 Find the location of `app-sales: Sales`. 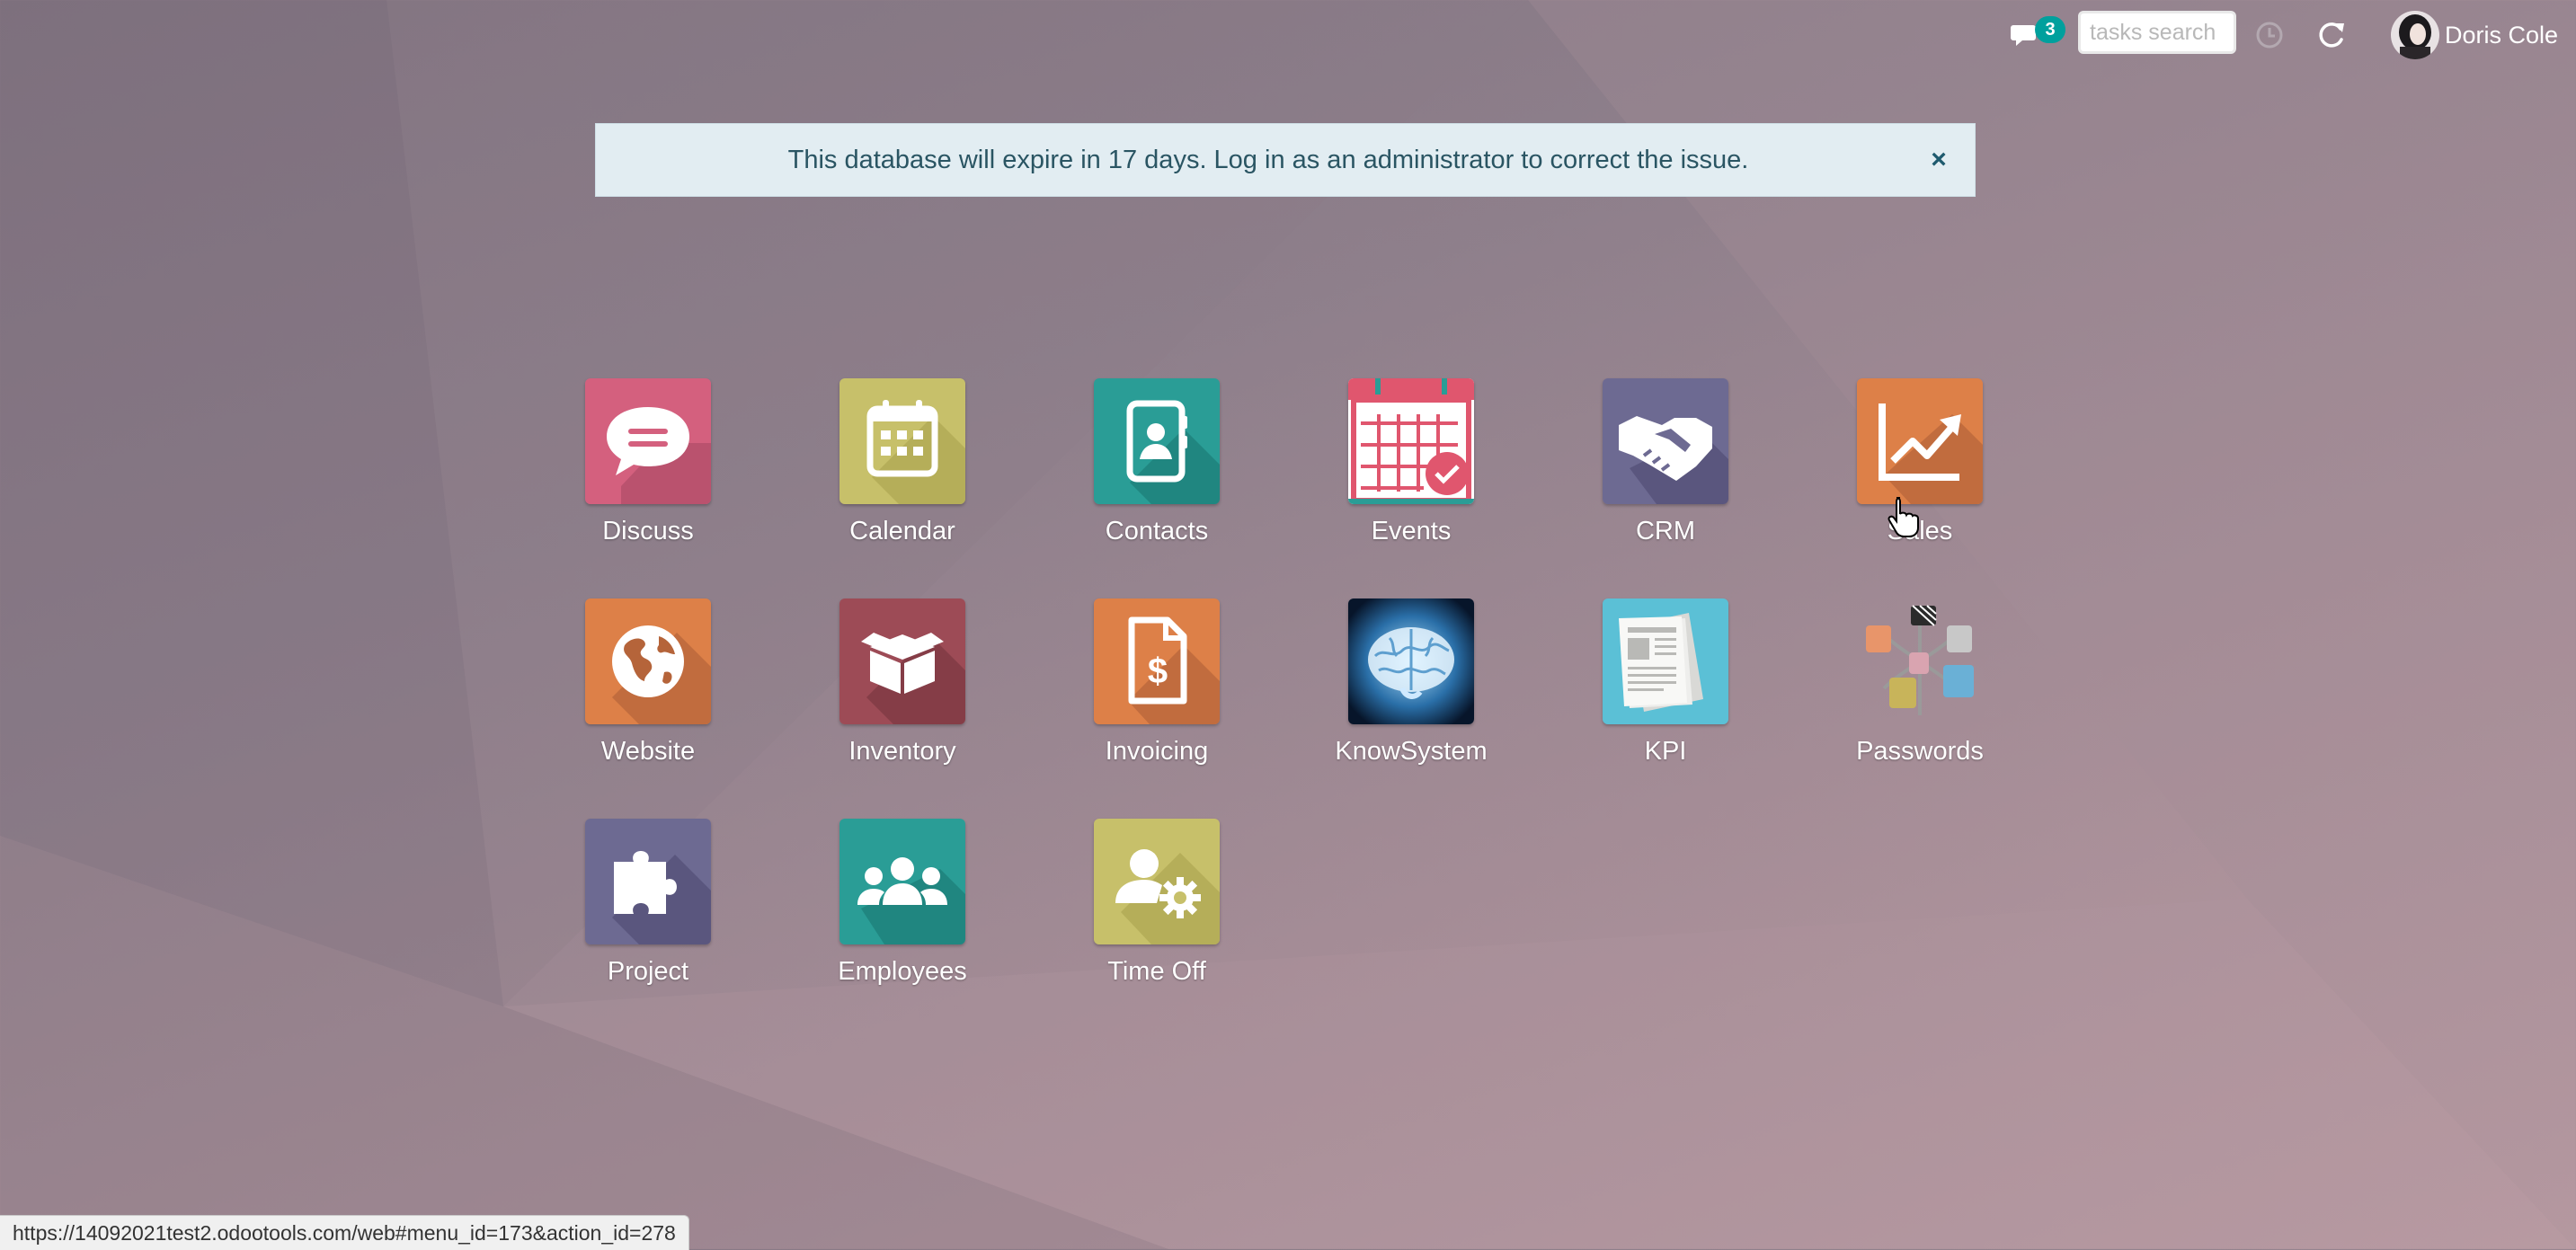

app-sales: Sales is located at coordinates (1920, 472).